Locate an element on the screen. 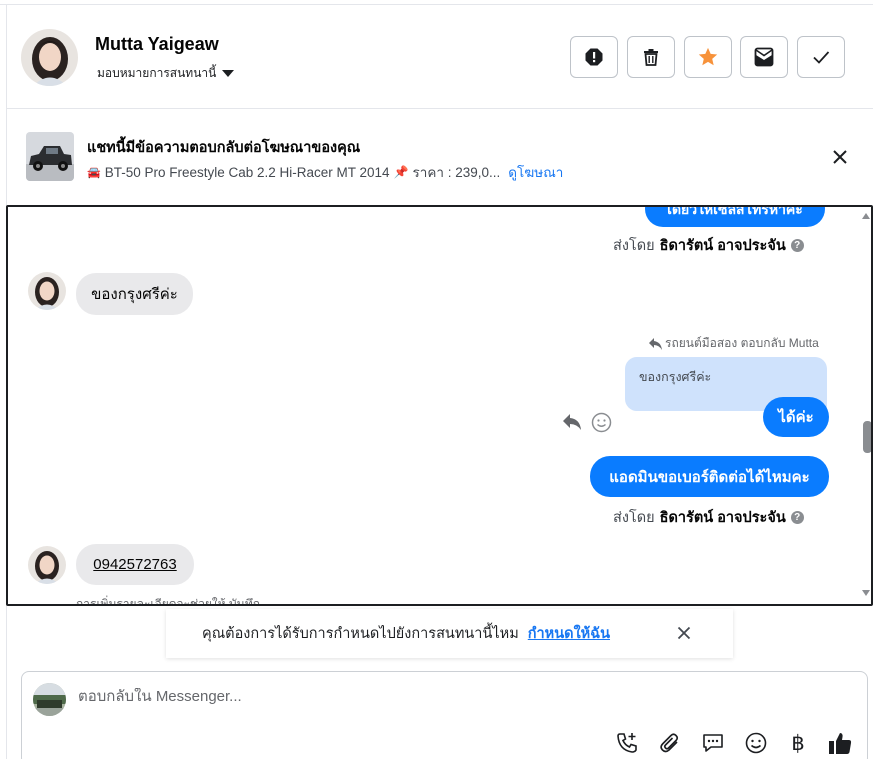 Image resolution: width=873 pixels, height=759 pixels. message-composer: ฿ is located at coordinates (444, 715).